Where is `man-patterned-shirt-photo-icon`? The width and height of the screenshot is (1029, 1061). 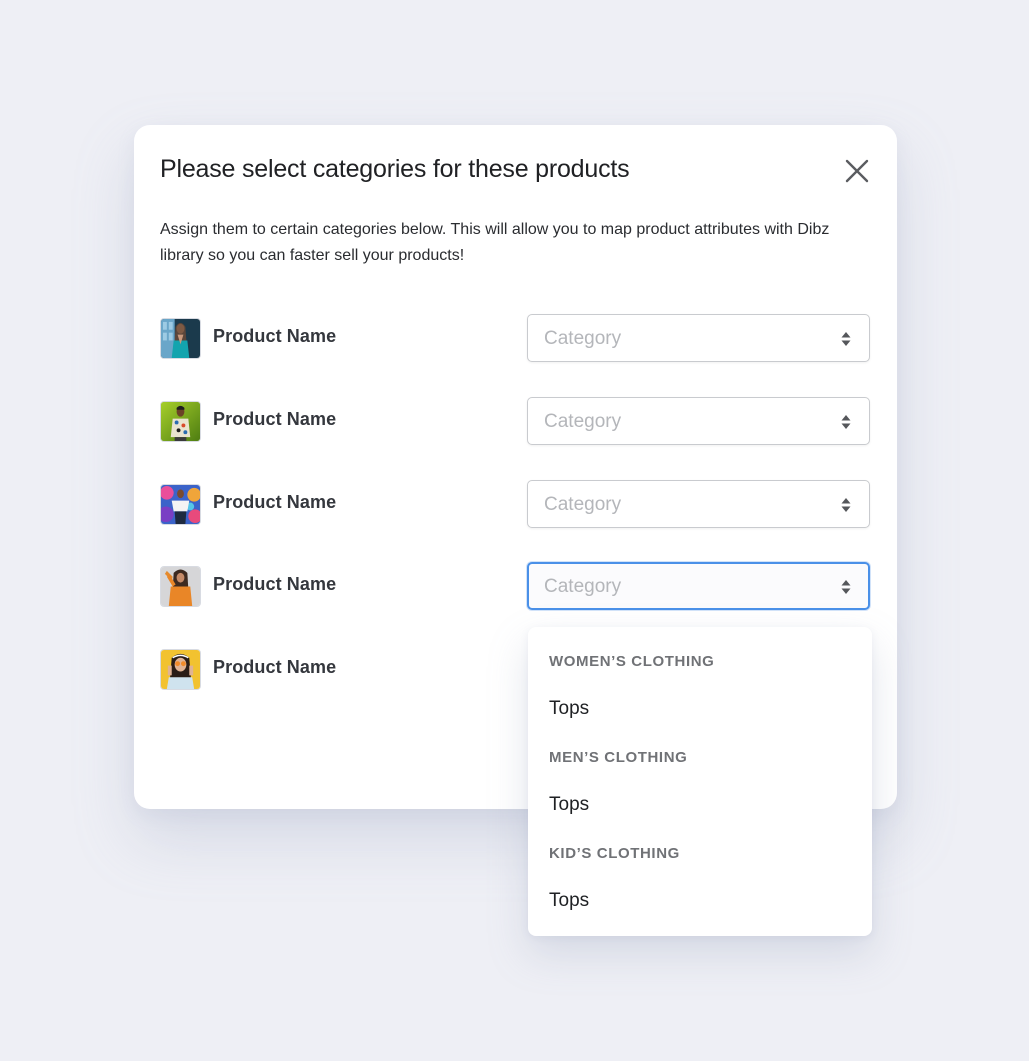 man-patterned-shirt-photo-icon is located at coordinates (180, 421).